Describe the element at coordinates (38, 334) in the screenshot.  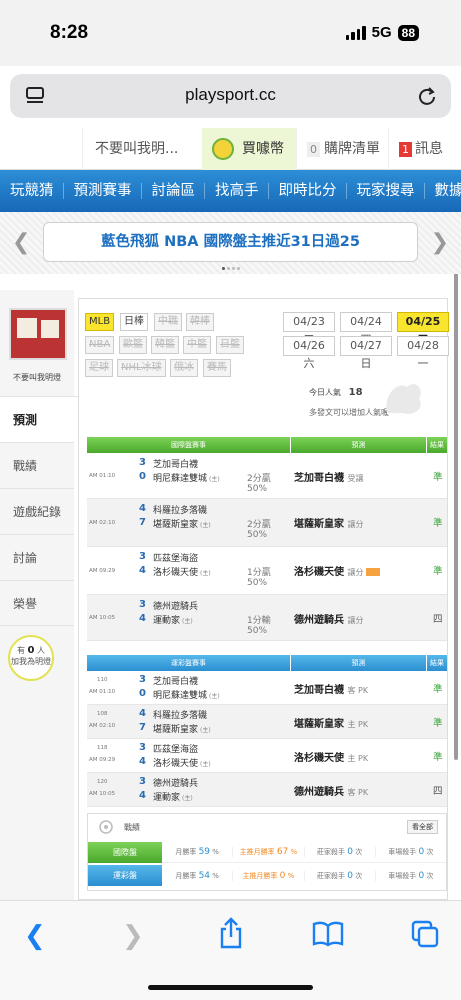
I see `avatar` at that location.